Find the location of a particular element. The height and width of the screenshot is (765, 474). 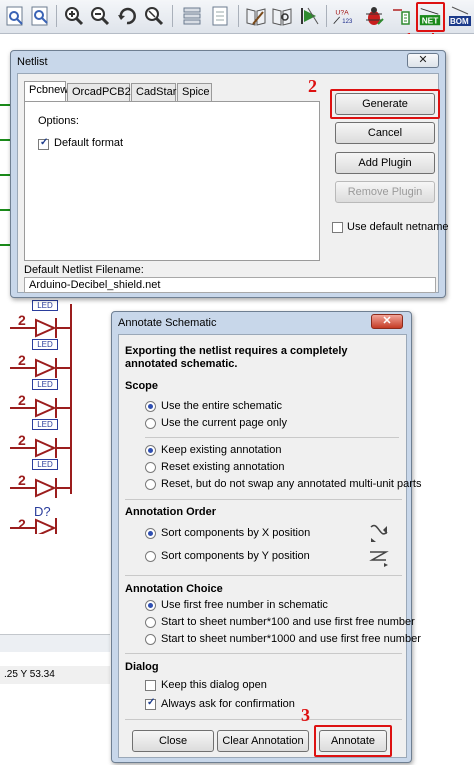

scope-heading: Scope is located at coordinates (142, 386).